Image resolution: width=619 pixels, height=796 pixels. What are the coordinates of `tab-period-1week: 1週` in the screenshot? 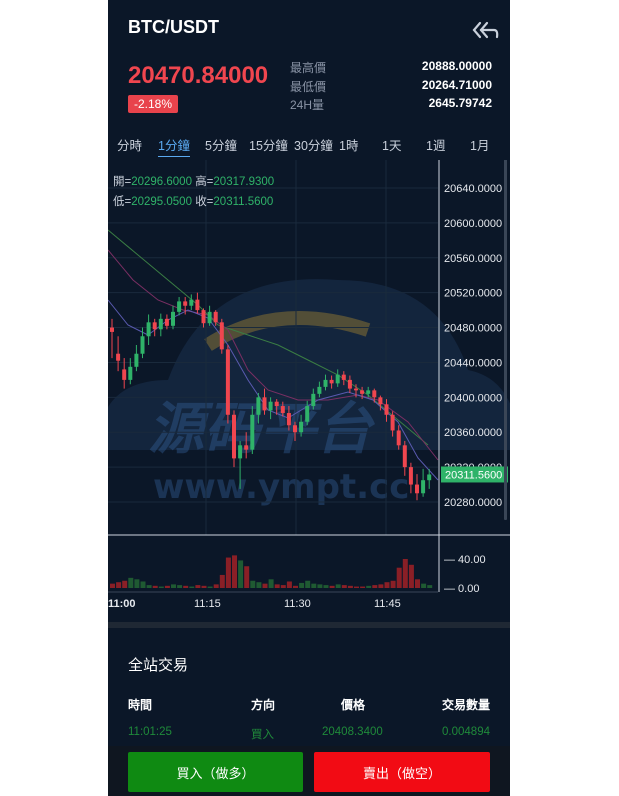 It's located at (435, 144).